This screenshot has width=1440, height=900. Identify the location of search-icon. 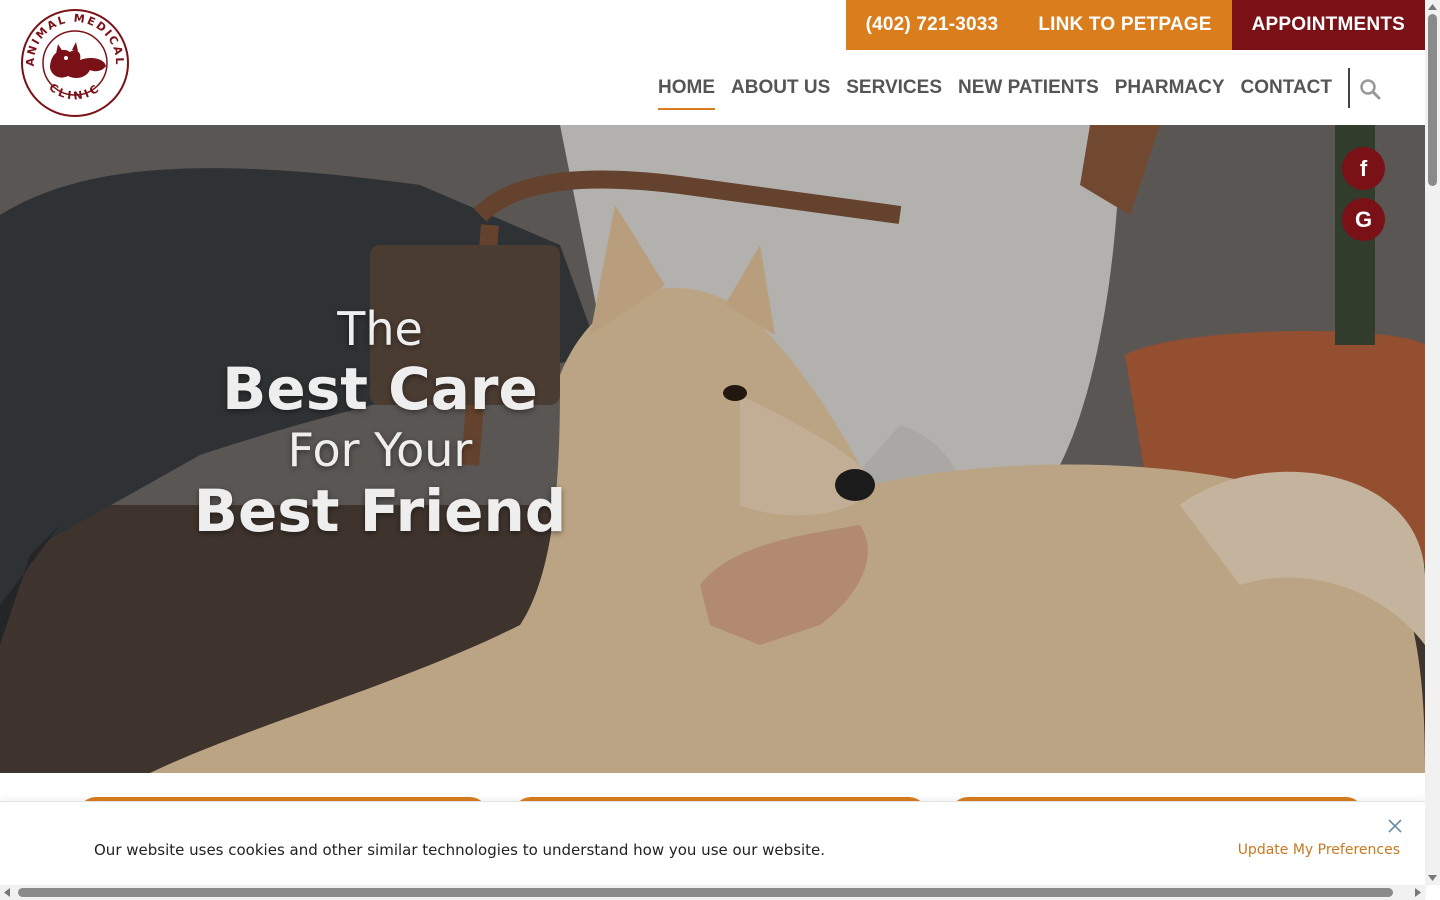
(1370, 89).